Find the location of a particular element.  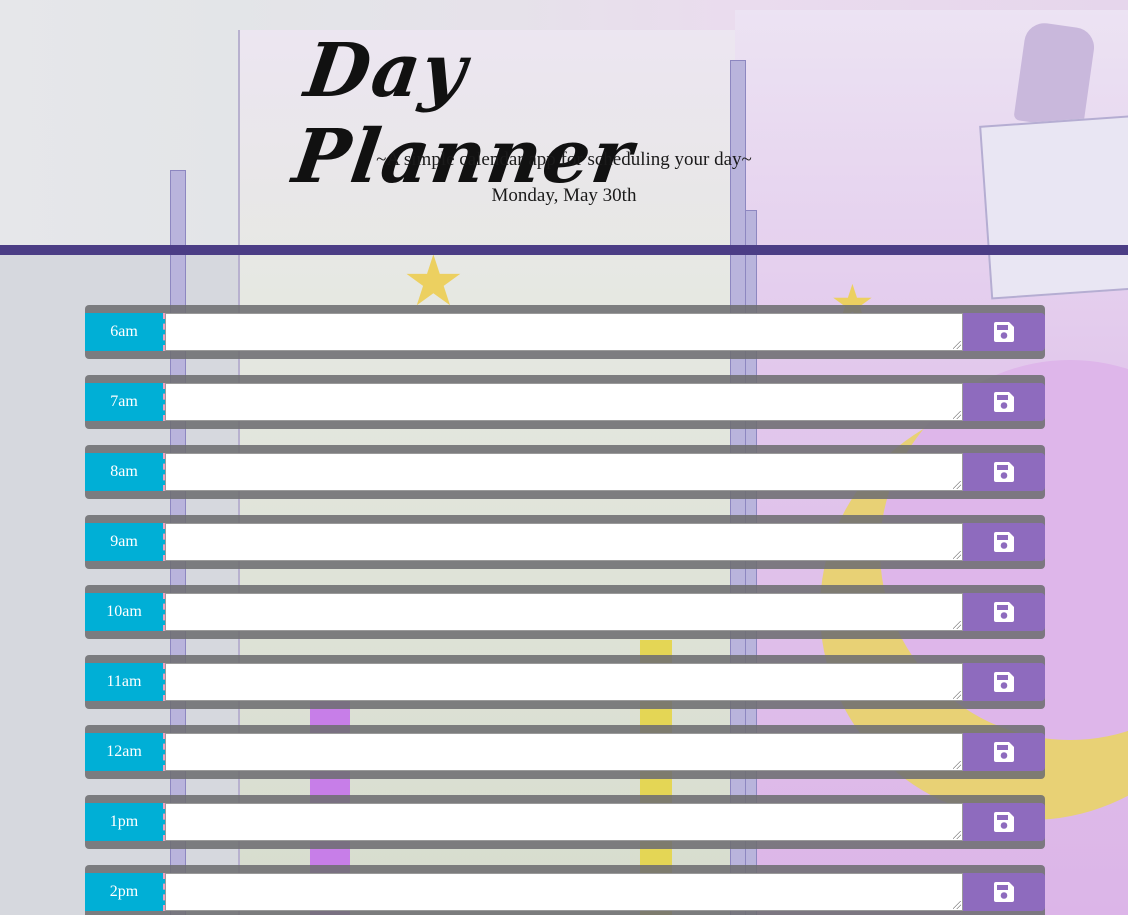

time-block-10am: 10am is located at coordinates (565, 612).